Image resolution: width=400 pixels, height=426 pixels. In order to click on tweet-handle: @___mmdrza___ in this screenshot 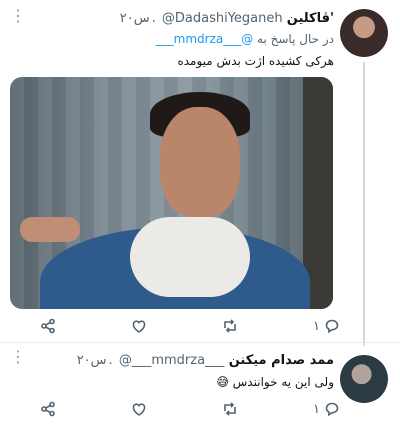, I will do `click(172, 360)`.